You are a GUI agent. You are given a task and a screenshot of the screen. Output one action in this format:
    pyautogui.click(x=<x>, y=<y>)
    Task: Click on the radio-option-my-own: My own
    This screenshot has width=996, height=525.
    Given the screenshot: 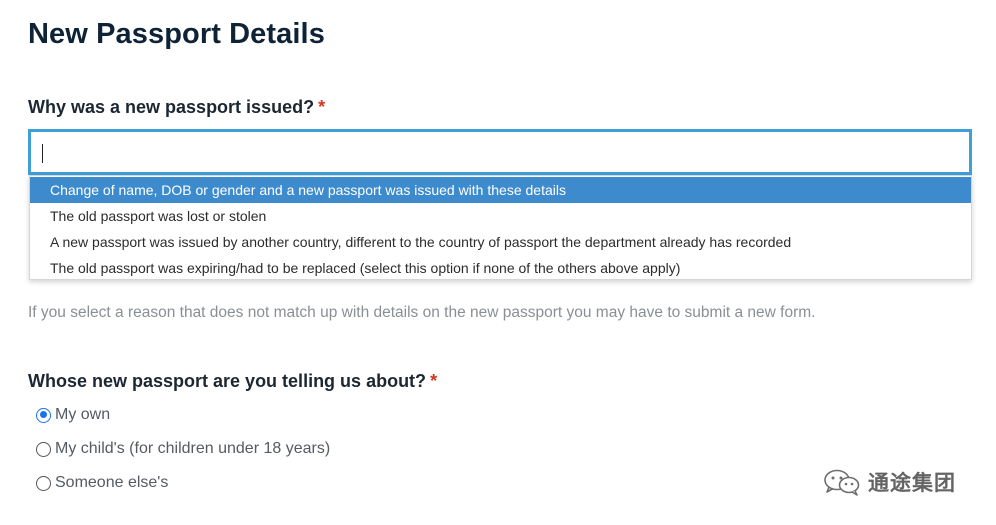 What is the action you would take?
    pyautogui.click(x=73, y=415)
    